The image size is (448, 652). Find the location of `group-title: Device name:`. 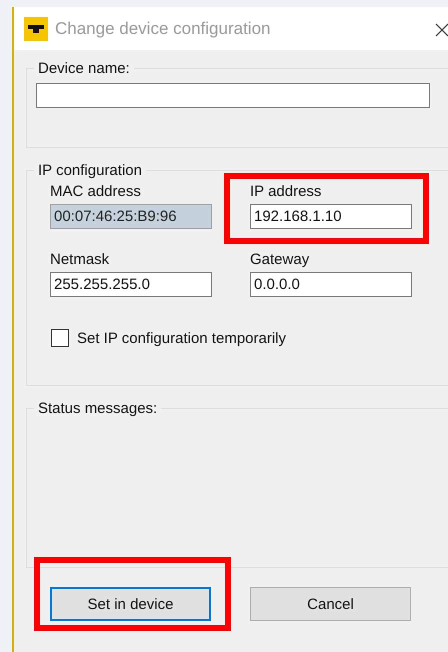

group-title: Device name: is located at coordinates (84, 68).